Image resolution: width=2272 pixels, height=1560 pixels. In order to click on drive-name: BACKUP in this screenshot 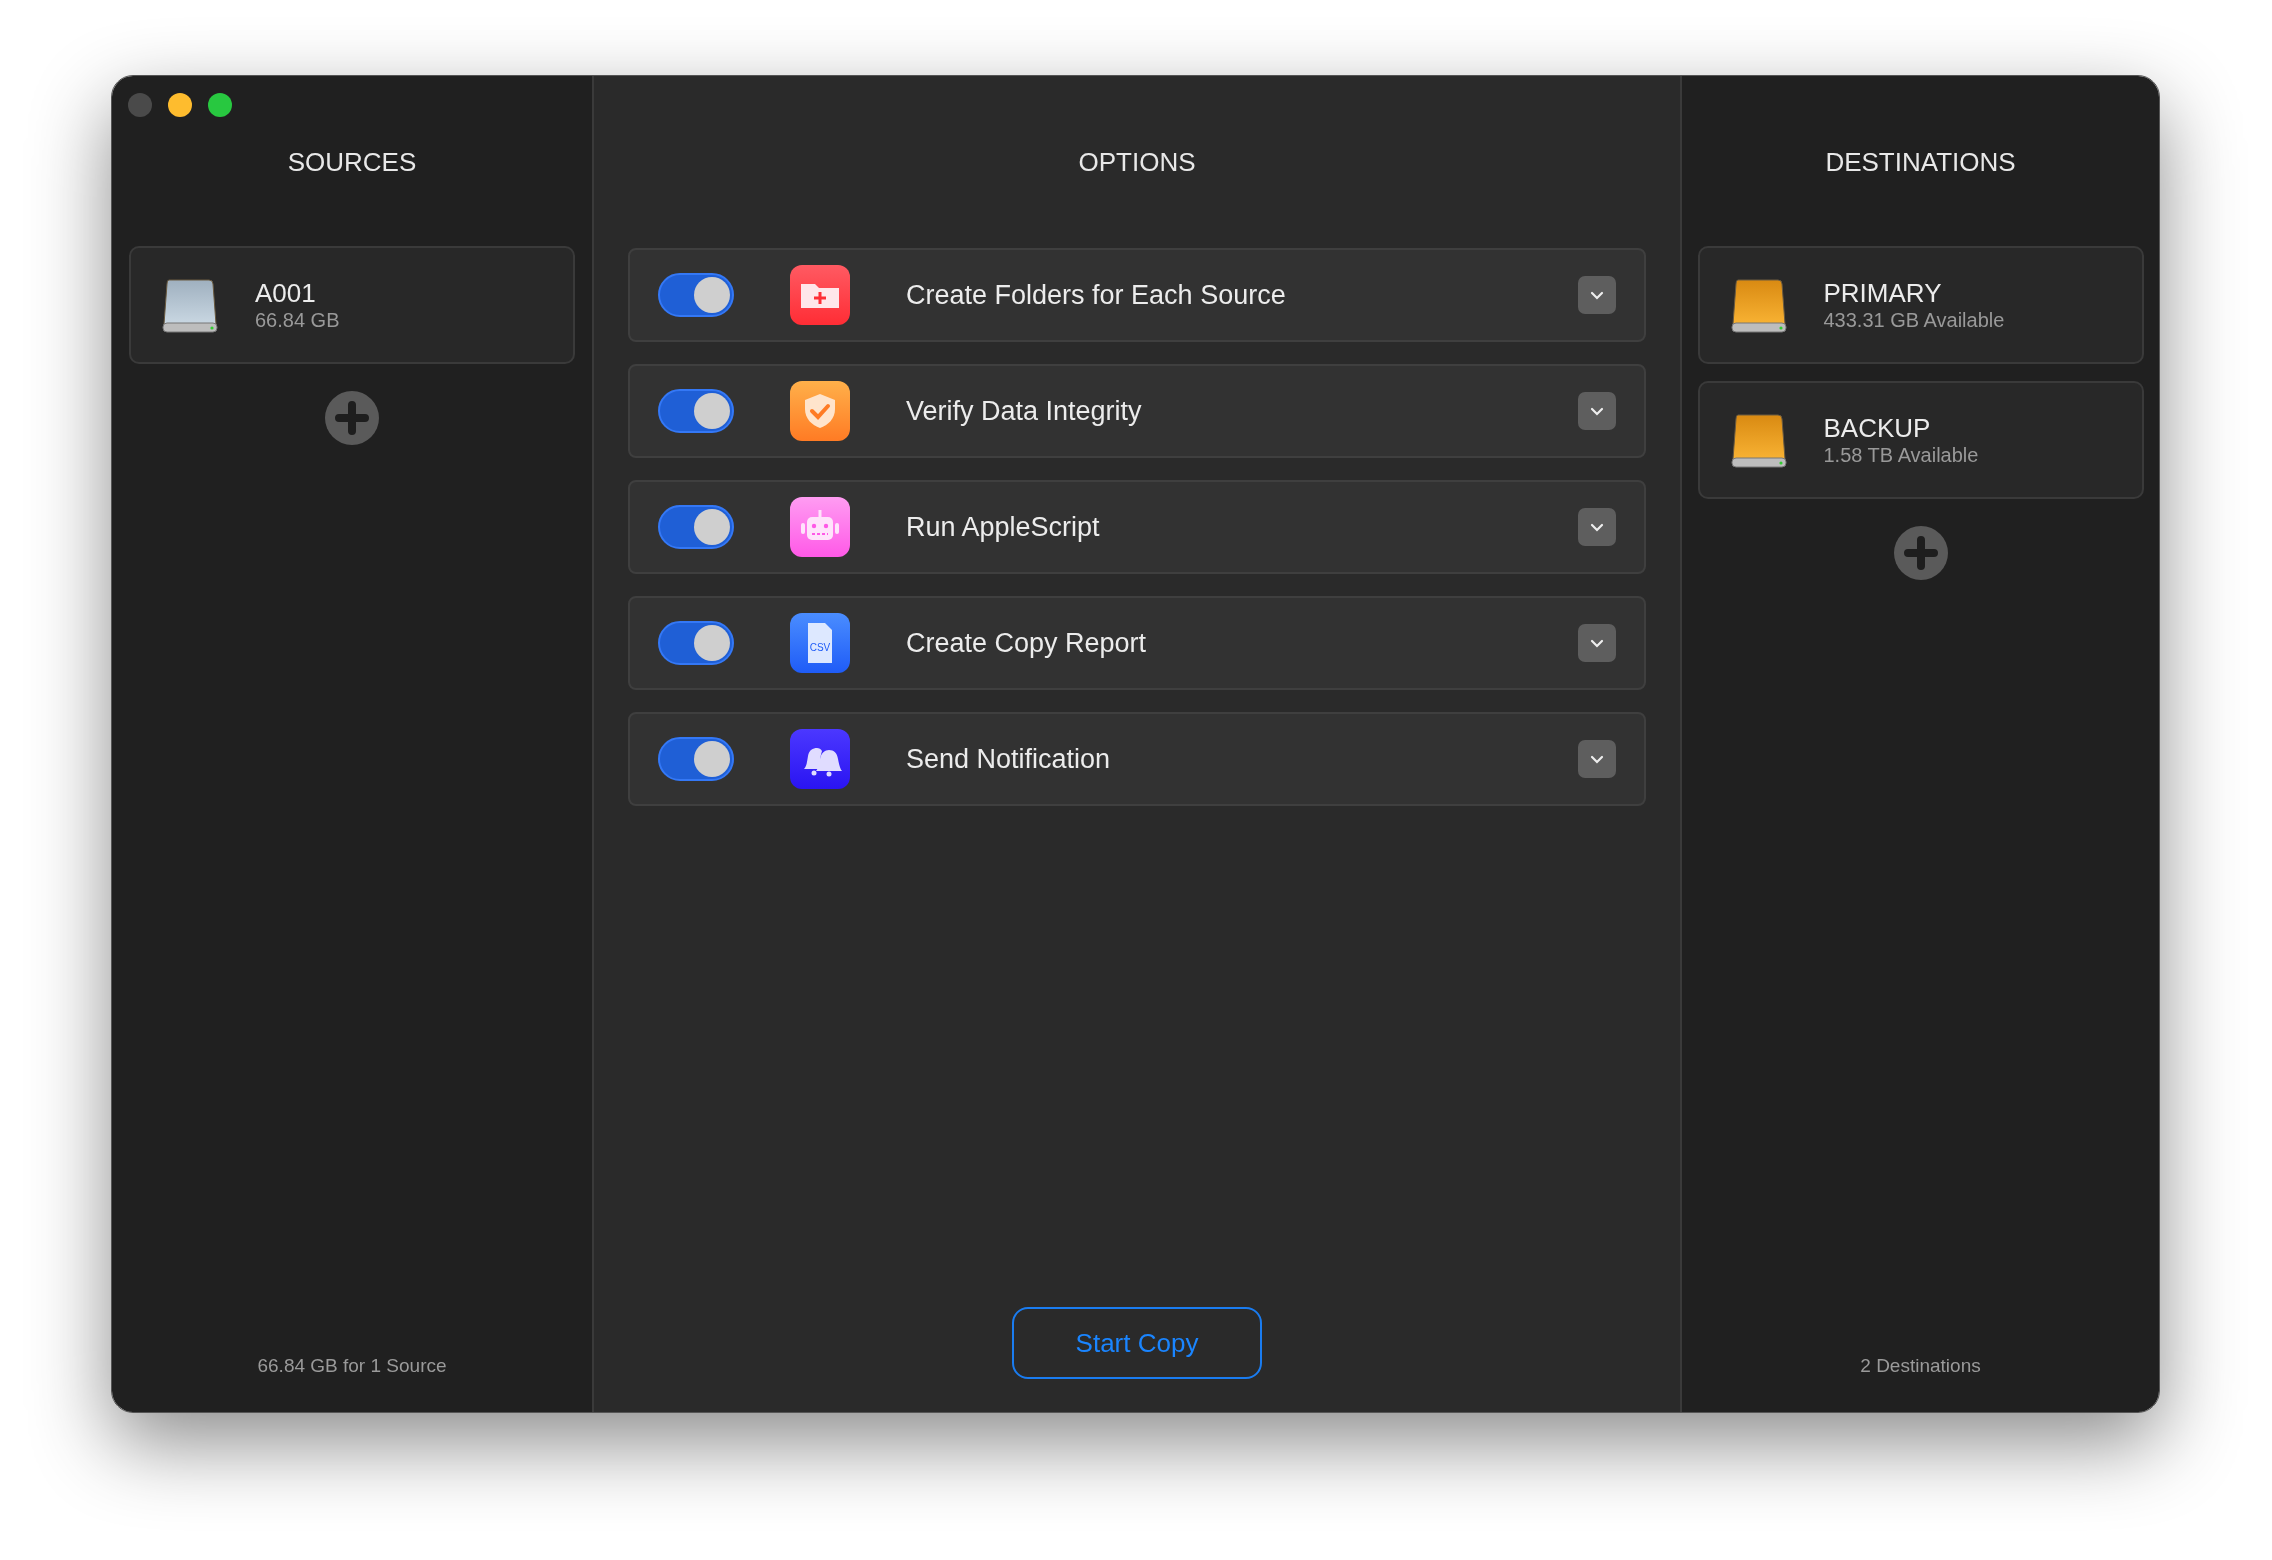, I will do `click(1877, 428)`.